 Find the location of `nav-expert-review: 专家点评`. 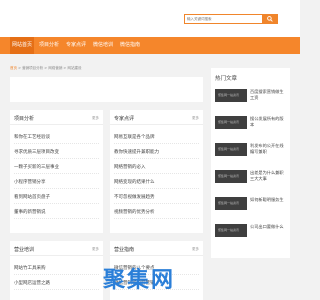

nav-expert-review: 专家点评 is located at coordinates (76, 45).